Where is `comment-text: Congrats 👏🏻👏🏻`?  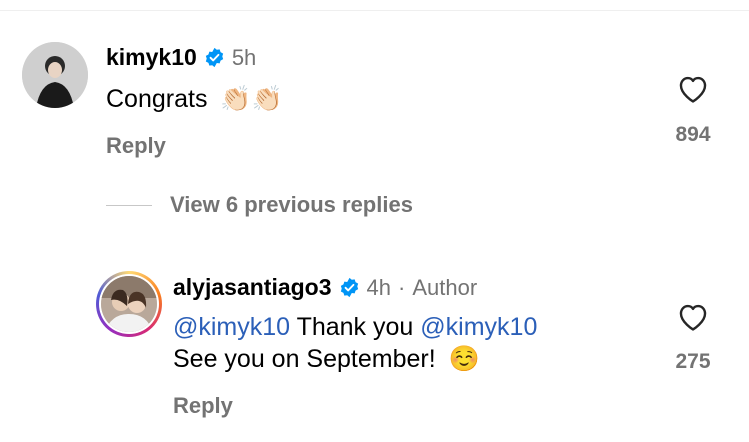 comment-text: Congrats 👏🏻👏🏻 is located at coordinates (194, 99).